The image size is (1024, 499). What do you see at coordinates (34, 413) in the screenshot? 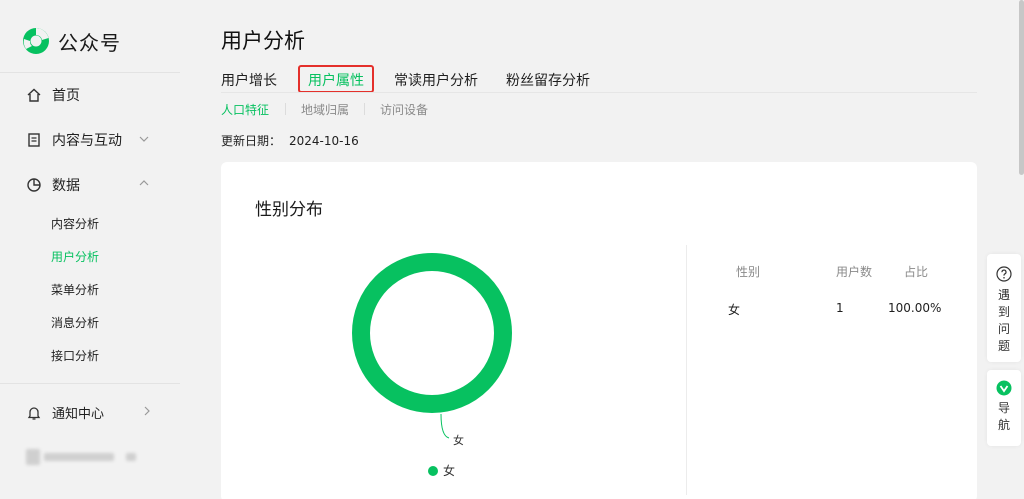
I see `bell-icon` at bounding box center [34, 413].